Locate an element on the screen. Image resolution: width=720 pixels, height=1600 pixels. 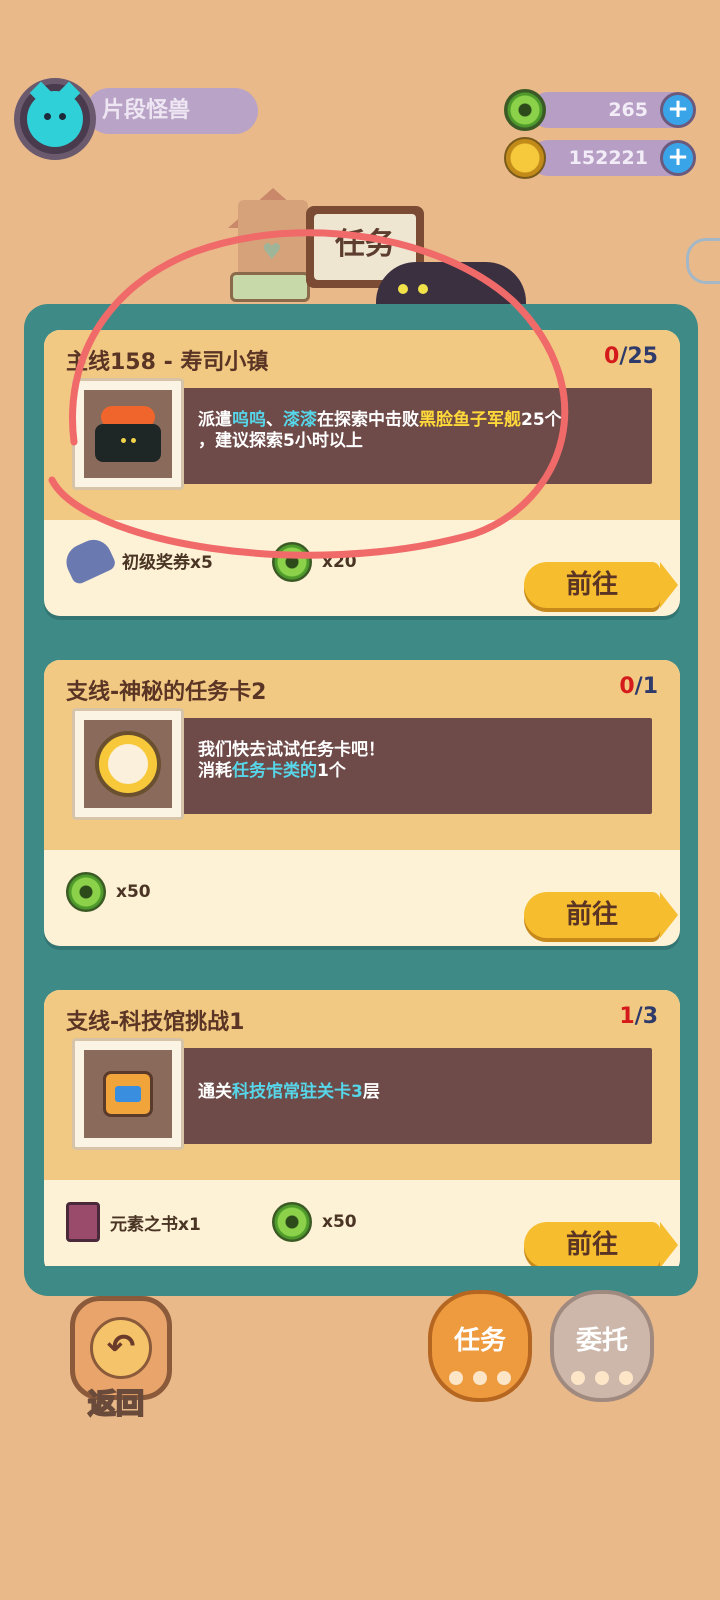
task-description: 派遣呜呜、漆漆在探索中击败黑脸鱼子军舰25个 ，建议探索5小时以上 is located at coordinates (380, 430).